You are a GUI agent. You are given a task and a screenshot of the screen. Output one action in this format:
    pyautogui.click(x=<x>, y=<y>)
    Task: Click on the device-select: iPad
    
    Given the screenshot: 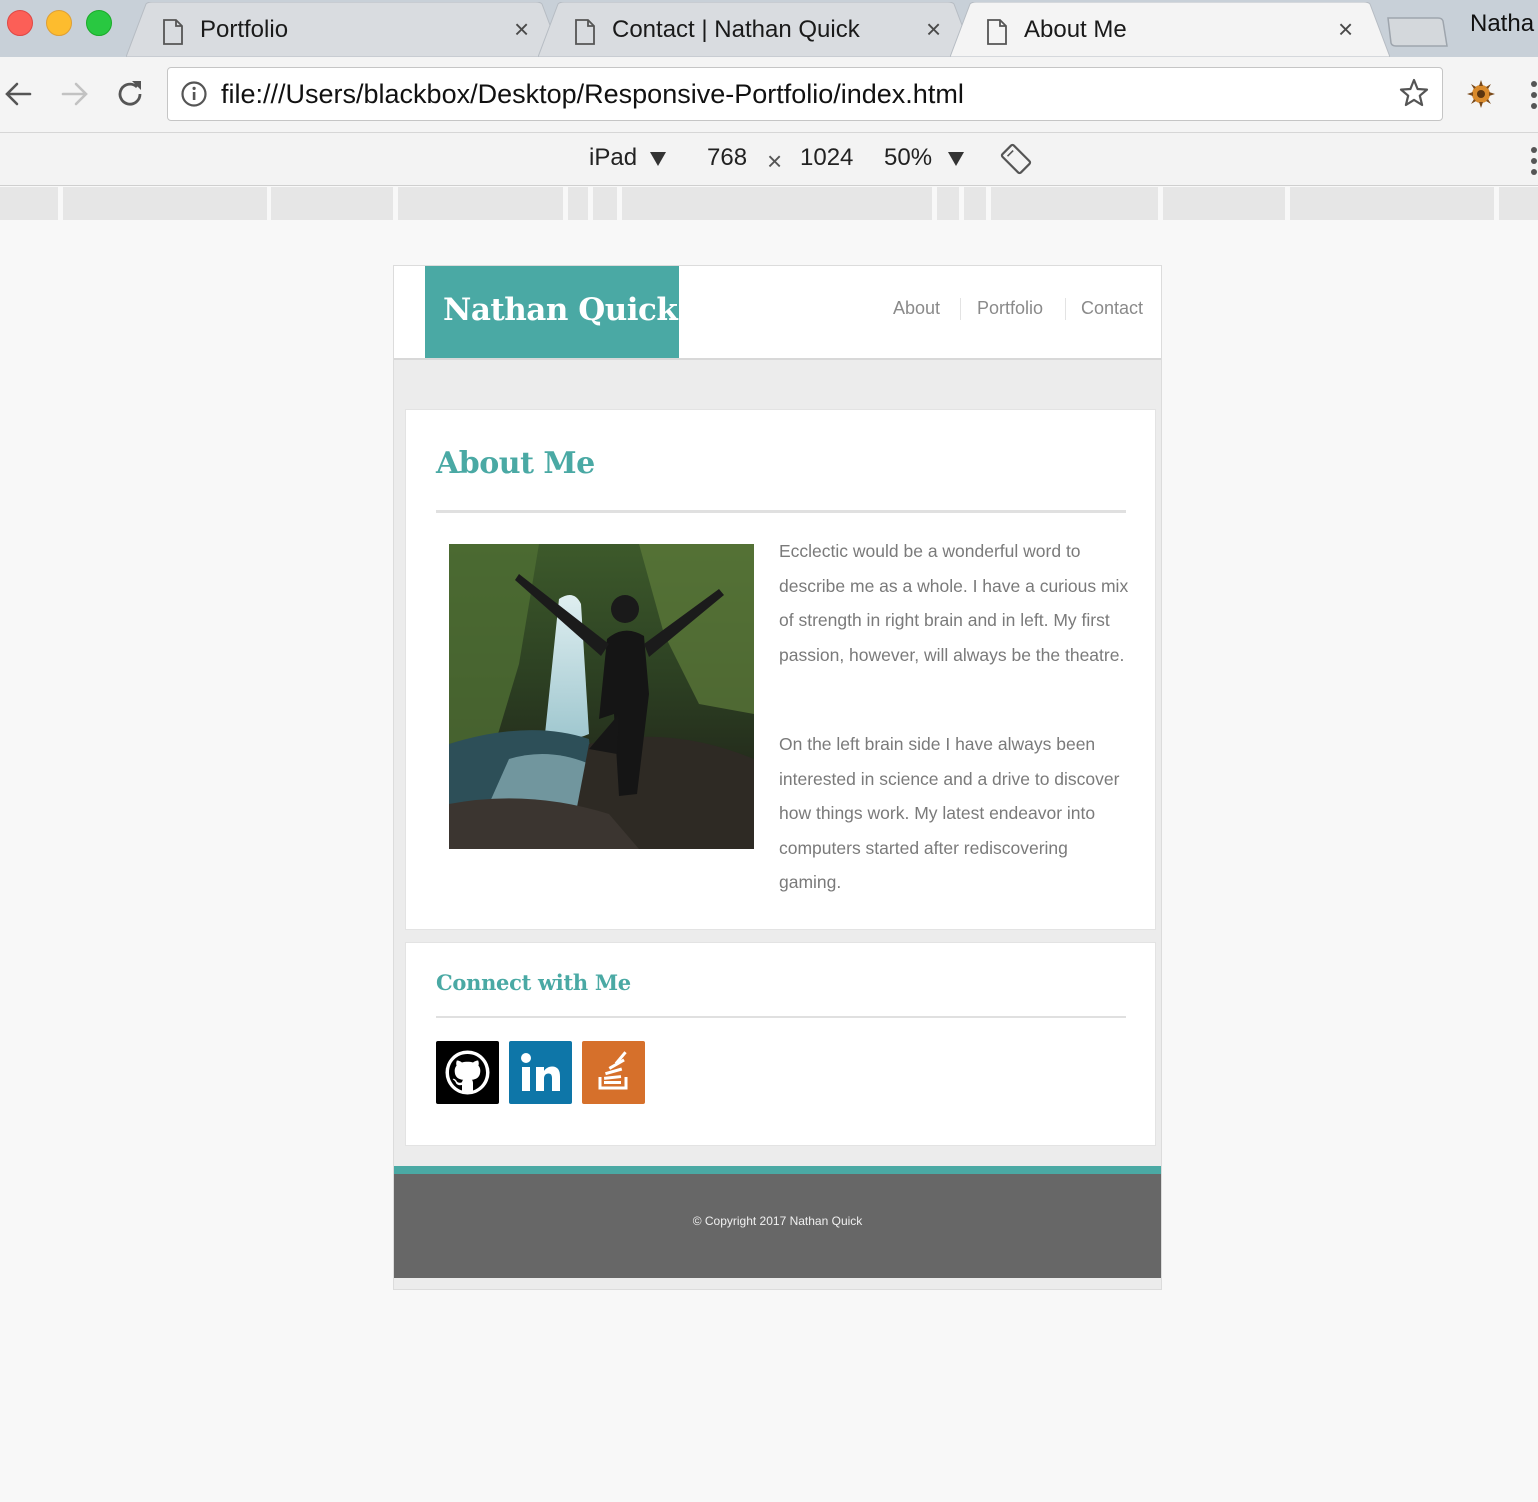 What is the action you would take?
    pyautogui.click(x=613, y=158)
    